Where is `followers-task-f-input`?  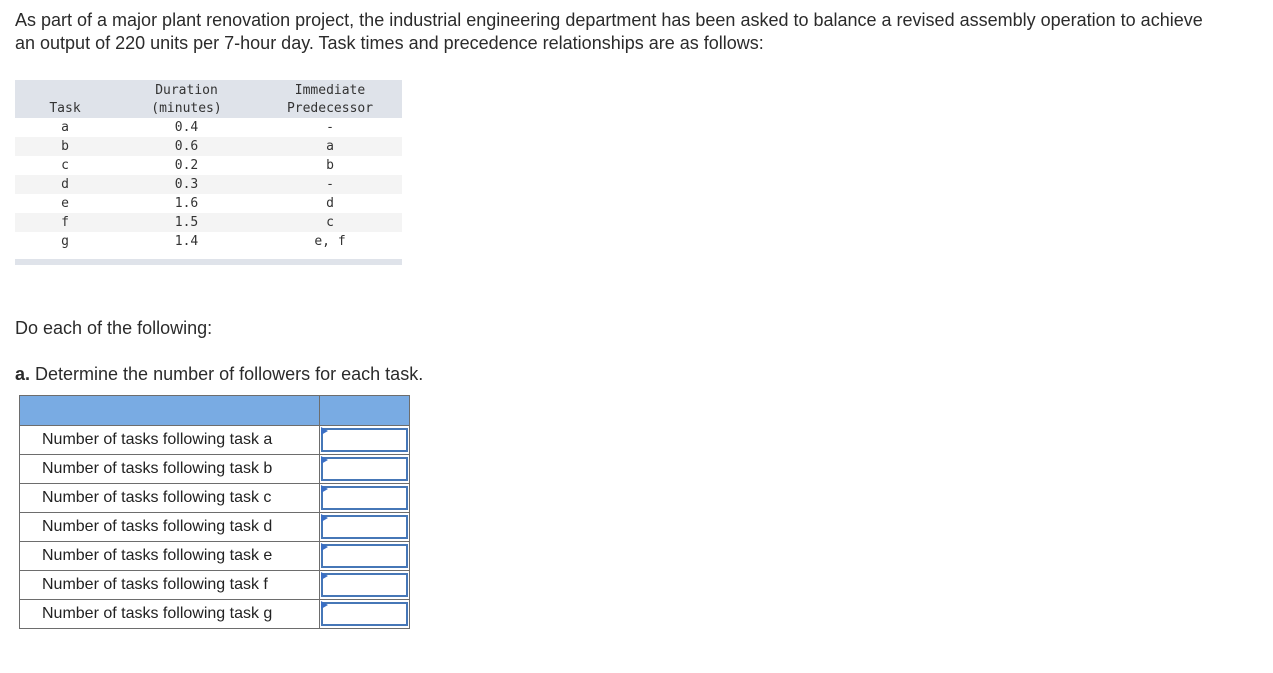 followers-task-f-input is located at coordinates (364, 585).